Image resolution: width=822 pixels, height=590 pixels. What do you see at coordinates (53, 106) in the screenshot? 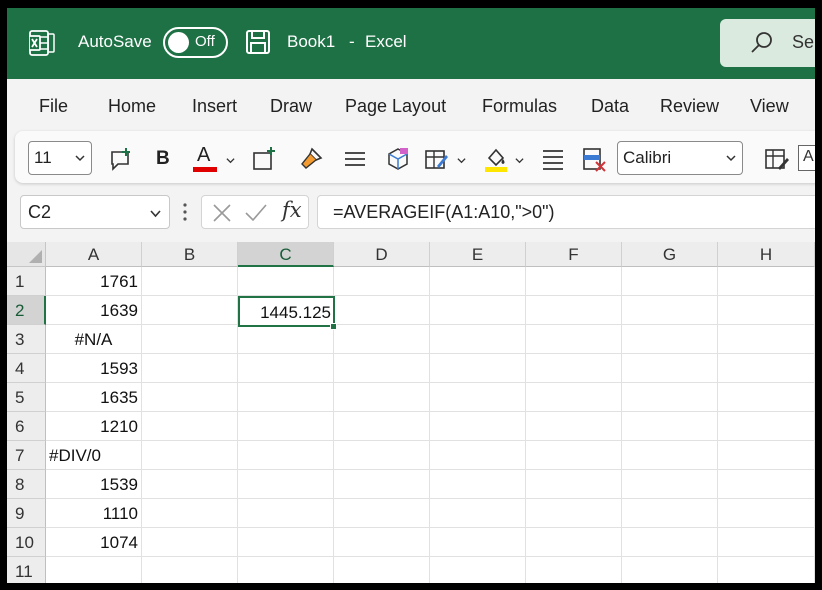
I see `menu-file: File` at bounding box center [53, 106].